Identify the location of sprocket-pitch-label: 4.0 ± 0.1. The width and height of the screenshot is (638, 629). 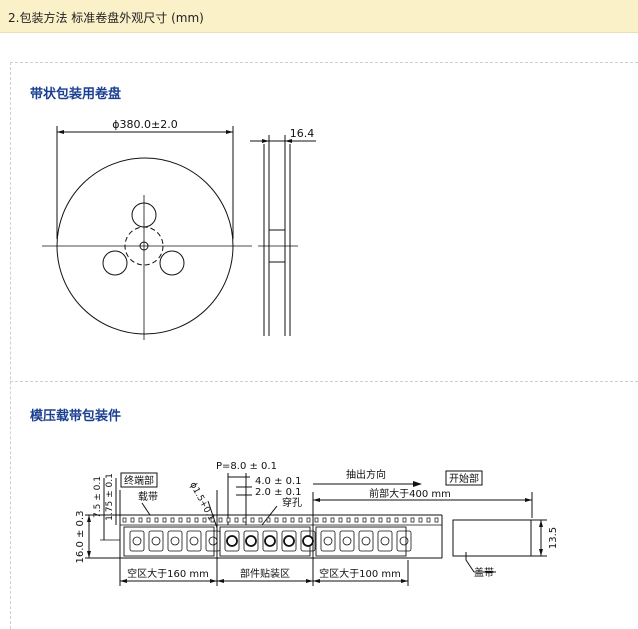
(278, 481).